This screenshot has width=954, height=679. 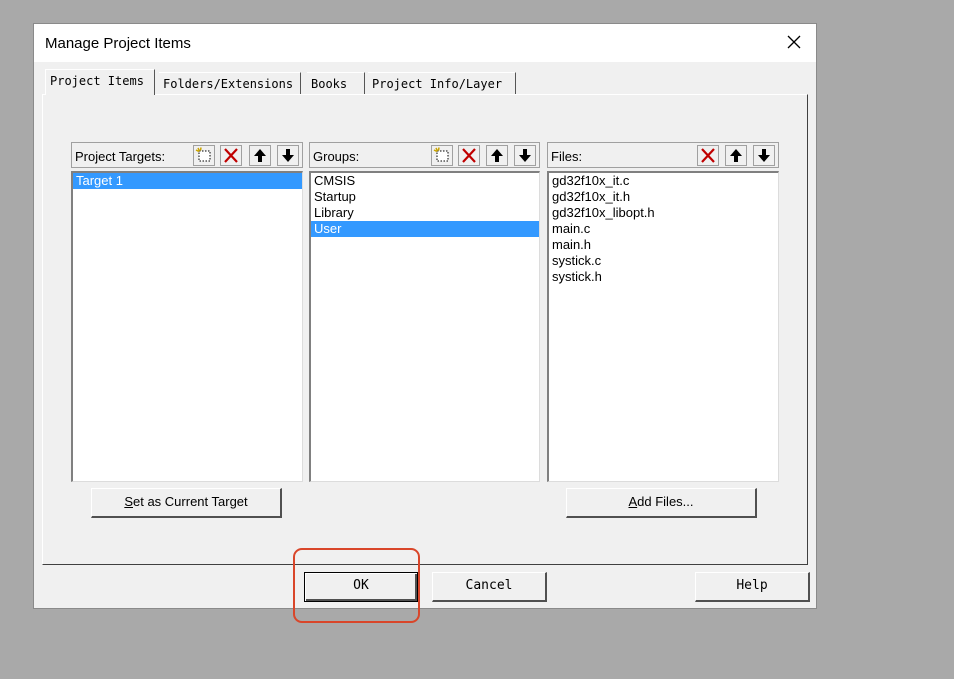 What do you see at coordinates (336, 156) in the screenshot?
I see `groups-header-label: Groups:` at bounding box center [336, 156].